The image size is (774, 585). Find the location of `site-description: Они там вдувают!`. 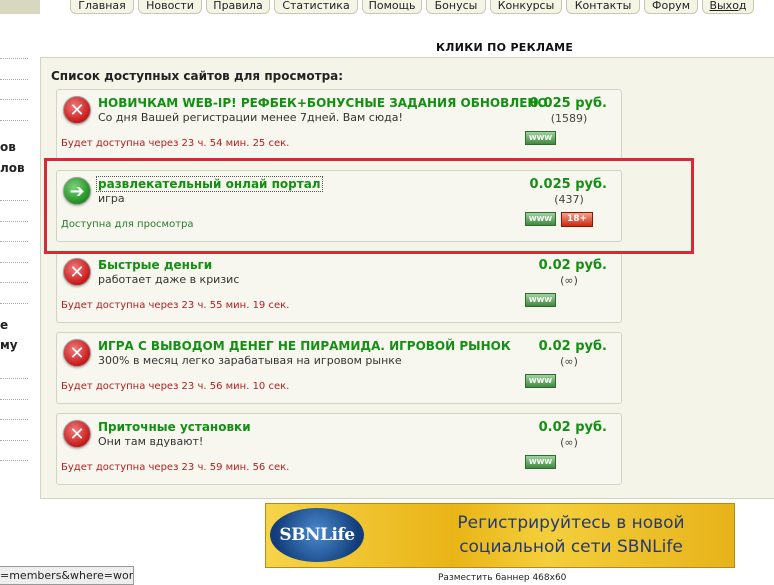

site-description: Они там вдувают! is located at coordinates (151, 441).